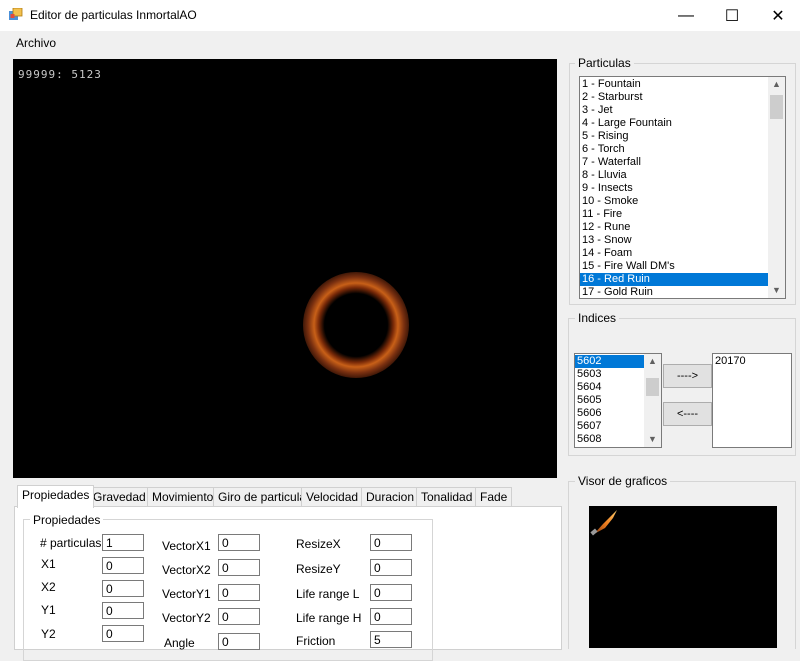 The height and width of the screenshot is (661, 800). Describe the element at coordinates (391, 592) in the screenshot. I see `life-range-l-field: 0` at that location.